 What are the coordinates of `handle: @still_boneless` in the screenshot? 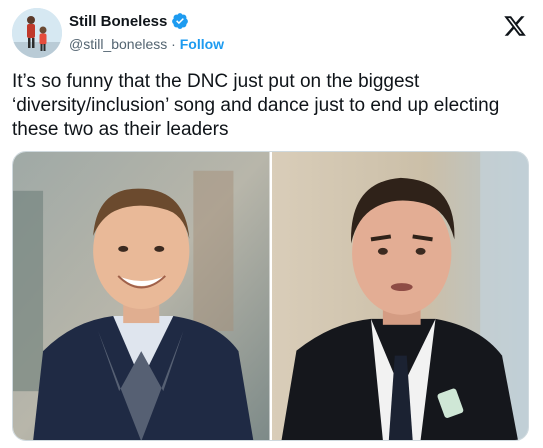 It's located at (118, 44).